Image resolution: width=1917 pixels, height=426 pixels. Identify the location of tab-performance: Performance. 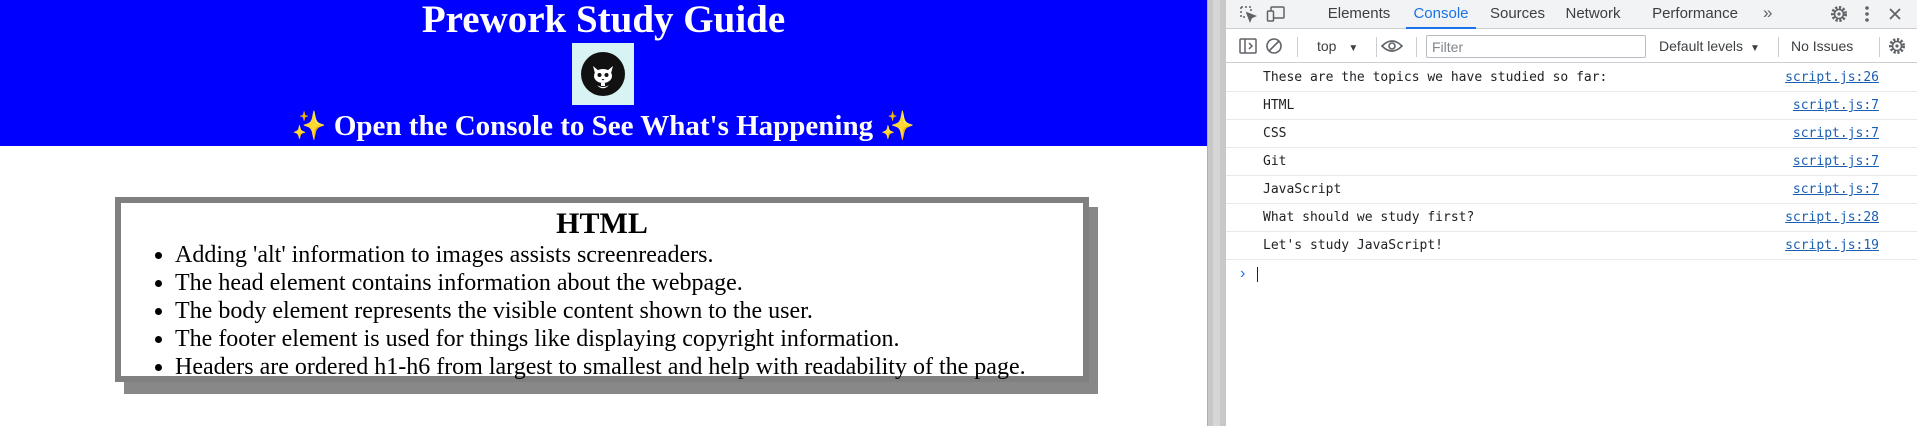
(1695, 14).